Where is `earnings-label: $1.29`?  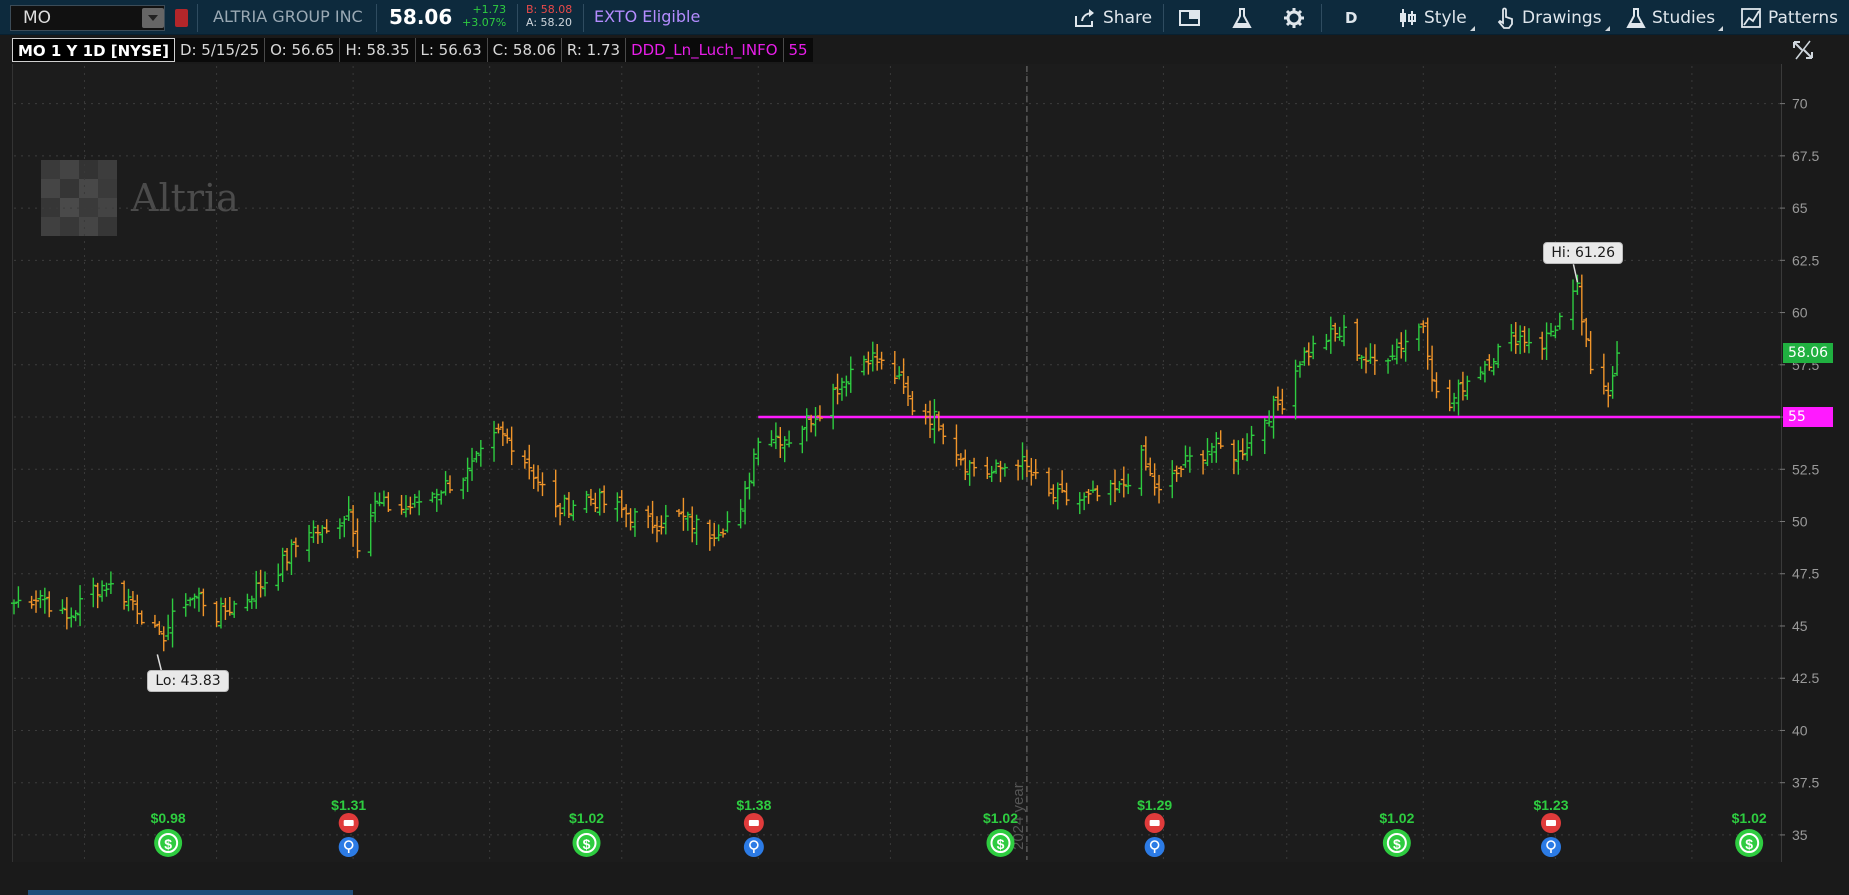 earnings-label: $1.29 is located at coordinates (1154, 805).